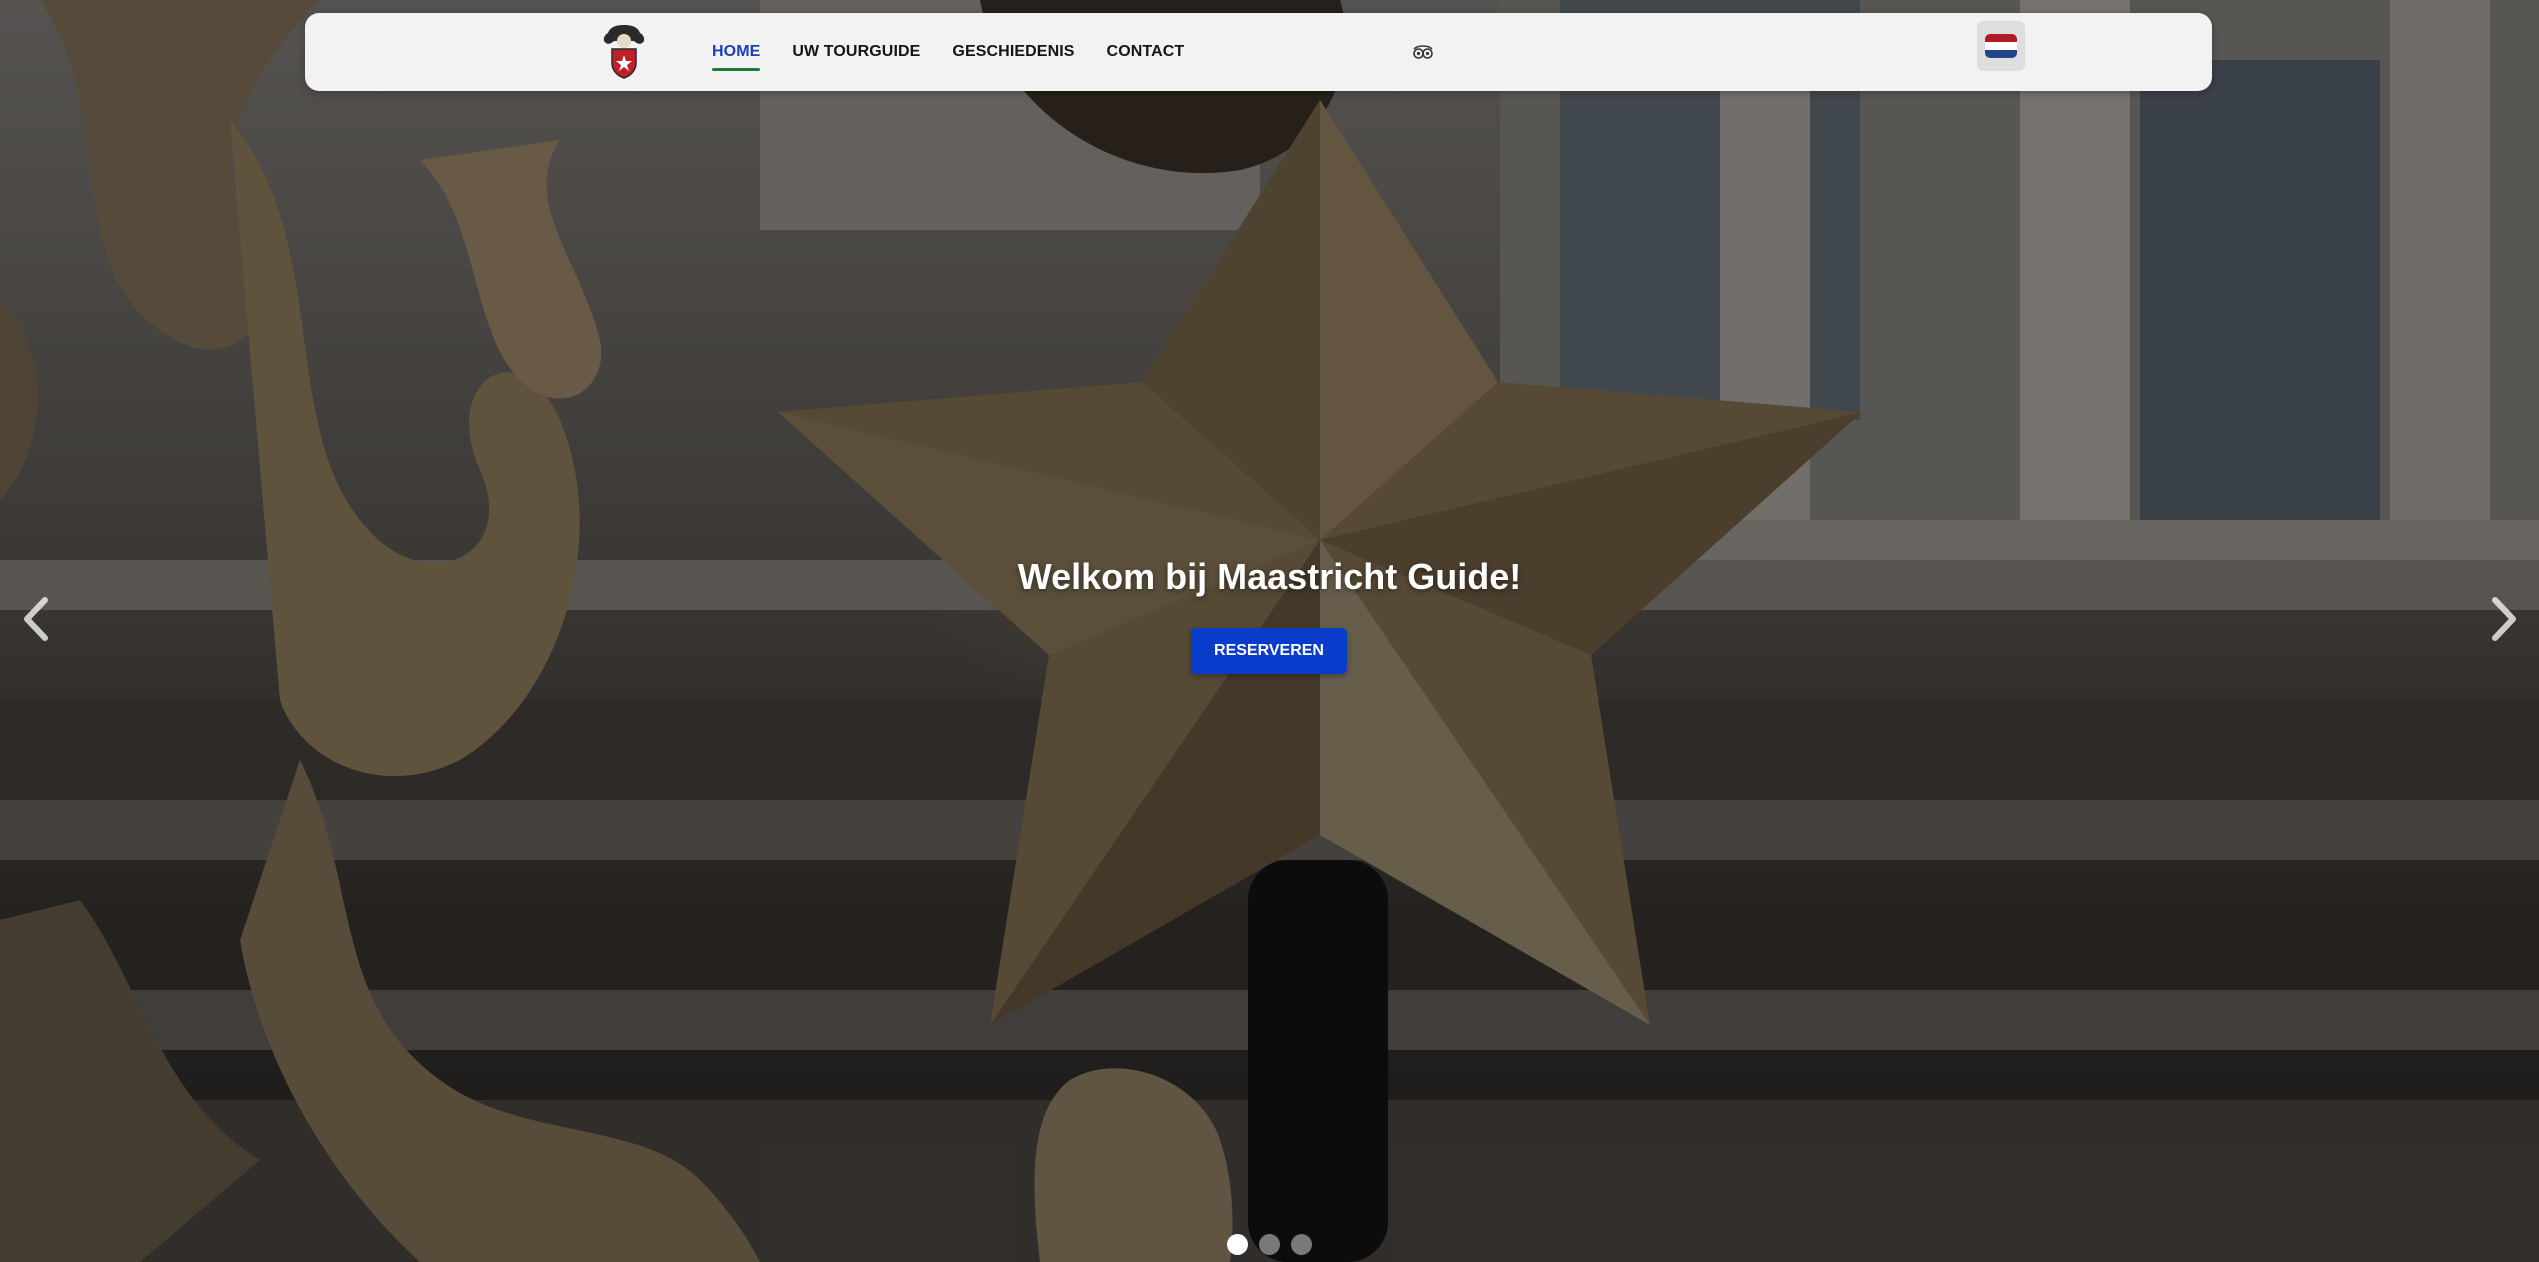 The image size is (2539, 1262). Describe the element at coordinates (1146, 52) in the screenshot. I see `nav-item-contact: CONTACT` at that location.